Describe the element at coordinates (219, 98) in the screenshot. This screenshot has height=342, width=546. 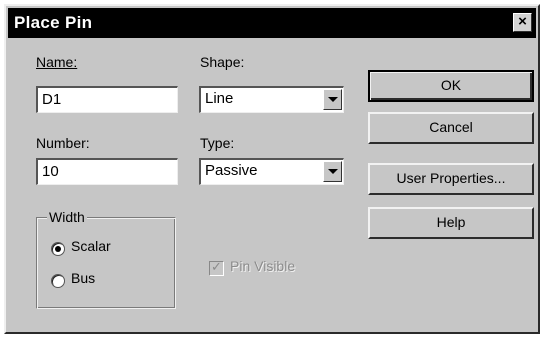
I see `shape-select-value: Line` at that location.